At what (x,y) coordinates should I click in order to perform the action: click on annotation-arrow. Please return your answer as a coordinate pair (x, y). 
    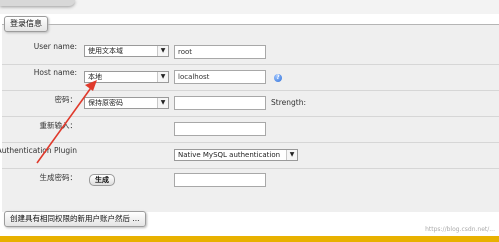
    Looking at the image, I should click on (66, 122).